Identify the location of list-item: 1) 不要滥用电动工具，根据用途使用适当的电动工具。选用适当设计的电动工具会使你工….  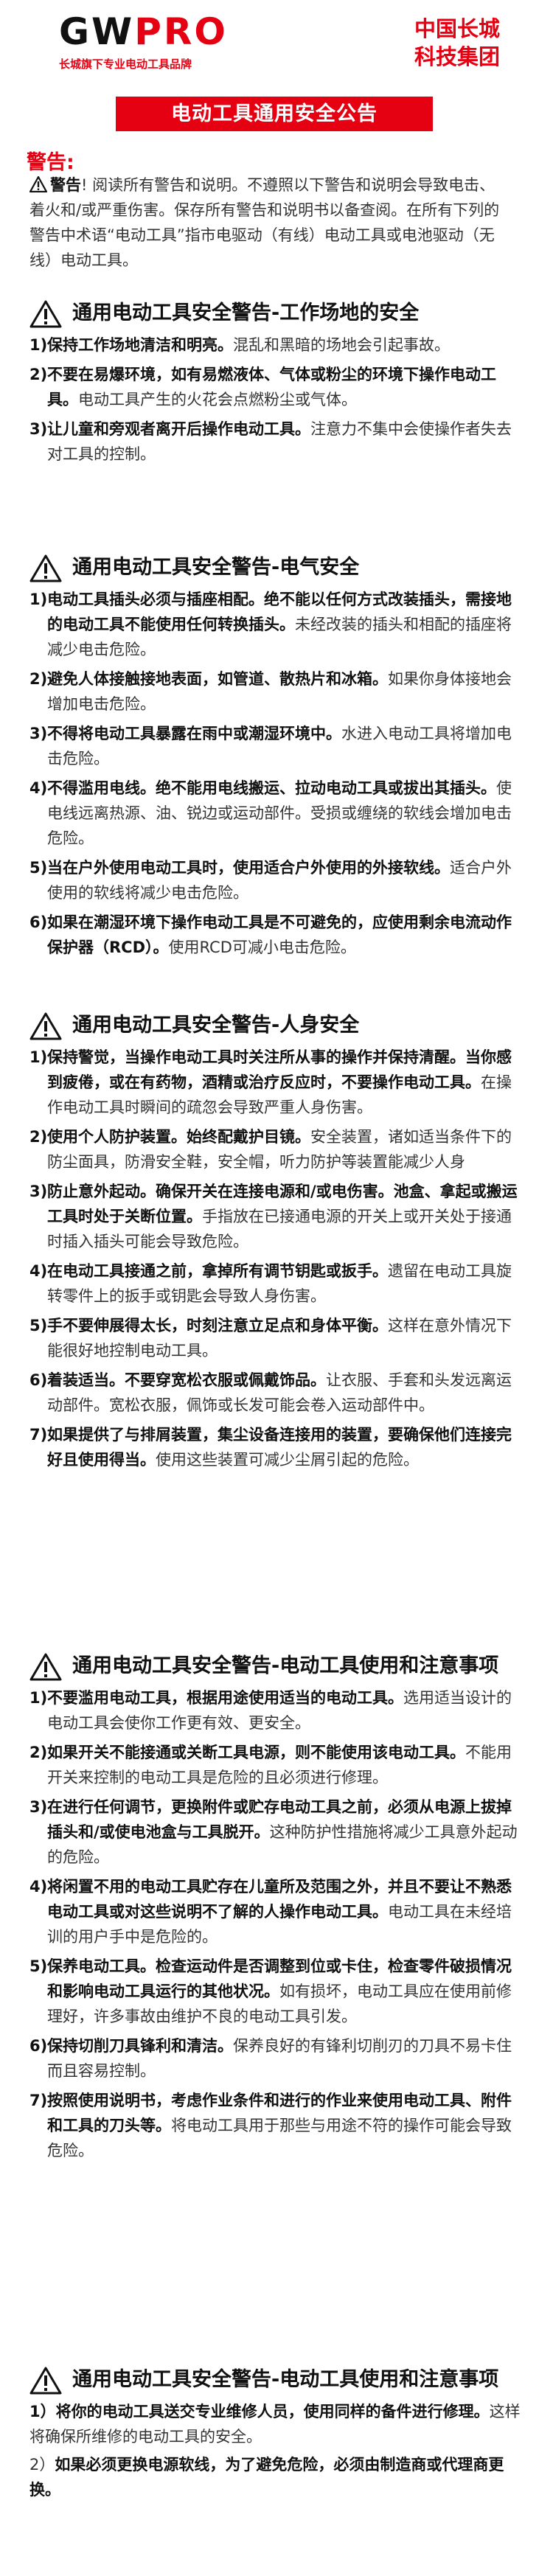
(270, 1711).